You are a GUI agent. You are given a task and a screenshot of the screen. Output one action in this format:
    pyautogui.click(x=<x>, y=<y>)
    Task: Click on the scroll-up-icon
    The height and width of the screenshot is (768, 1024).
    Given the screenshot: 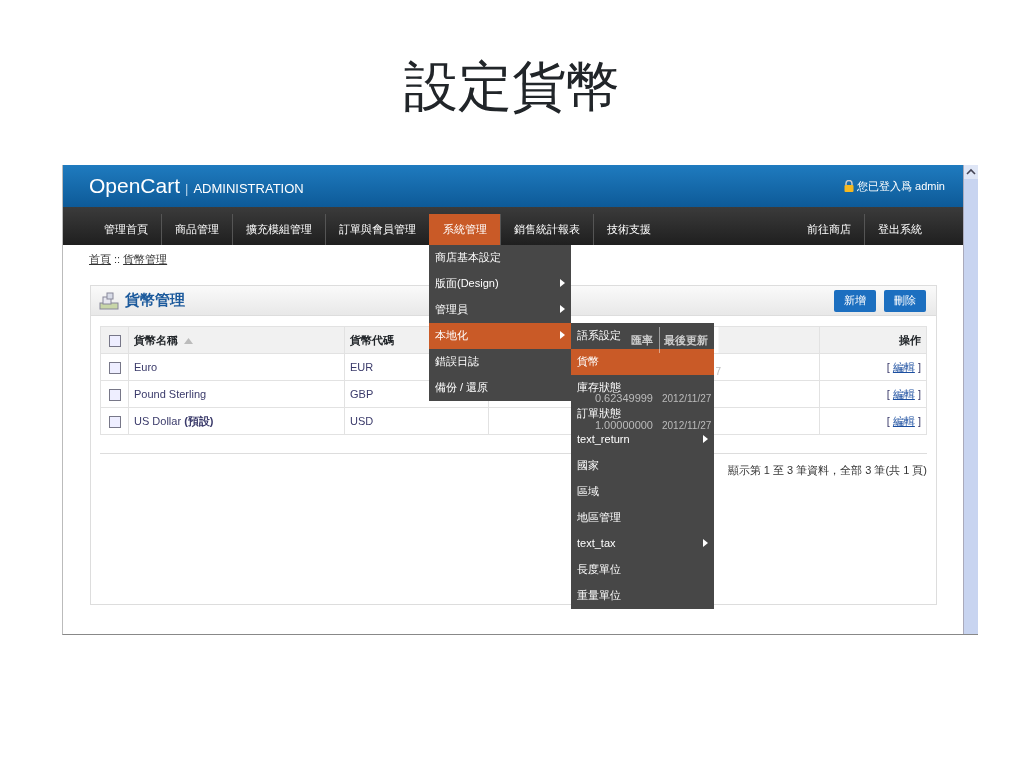 What is the action you would take?
    pyautogui.click(x=971, y=172)
    